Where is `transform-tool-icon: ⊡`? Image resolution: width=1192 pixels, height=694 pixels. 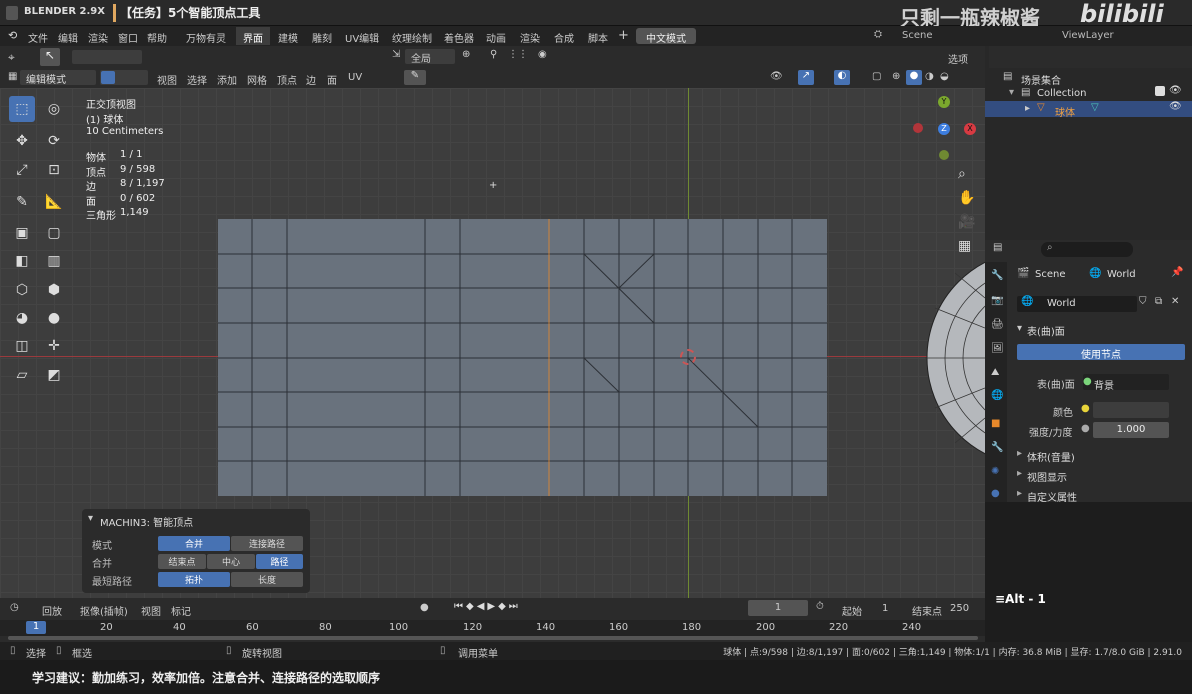 transform-tool-icon: ⊡ is located at coordinates (54, 170).